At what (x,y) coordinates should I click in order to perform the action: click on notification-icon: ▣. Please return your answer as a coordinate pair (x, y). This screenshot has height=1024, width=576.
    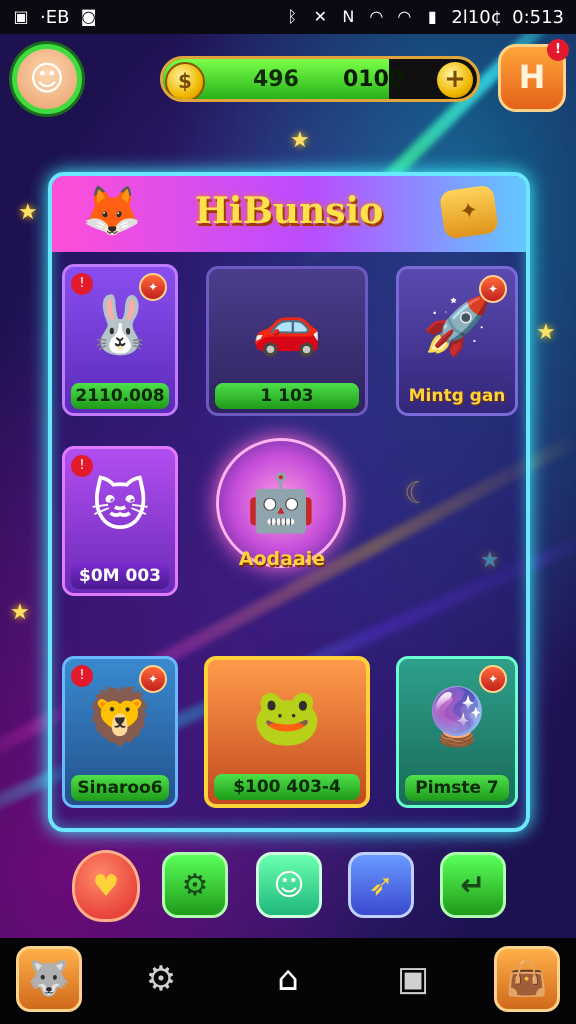
    Looking at the image, I should click on (21, 16).